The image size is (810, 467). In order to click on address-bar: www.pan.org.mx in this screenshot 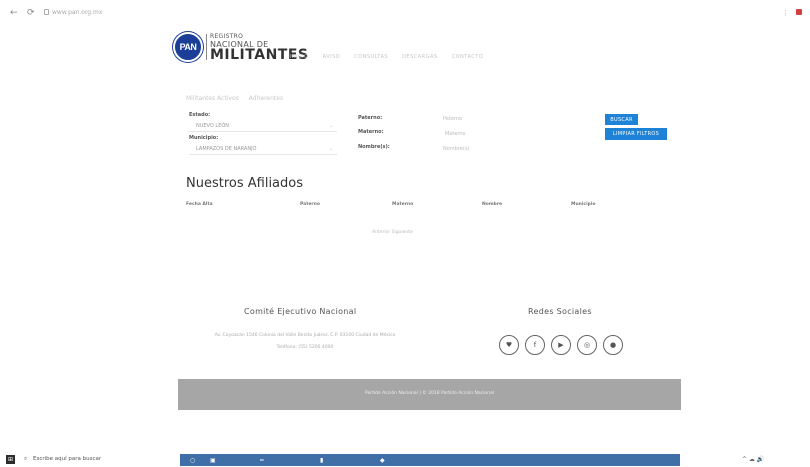, I will do `click(77, 12)`.